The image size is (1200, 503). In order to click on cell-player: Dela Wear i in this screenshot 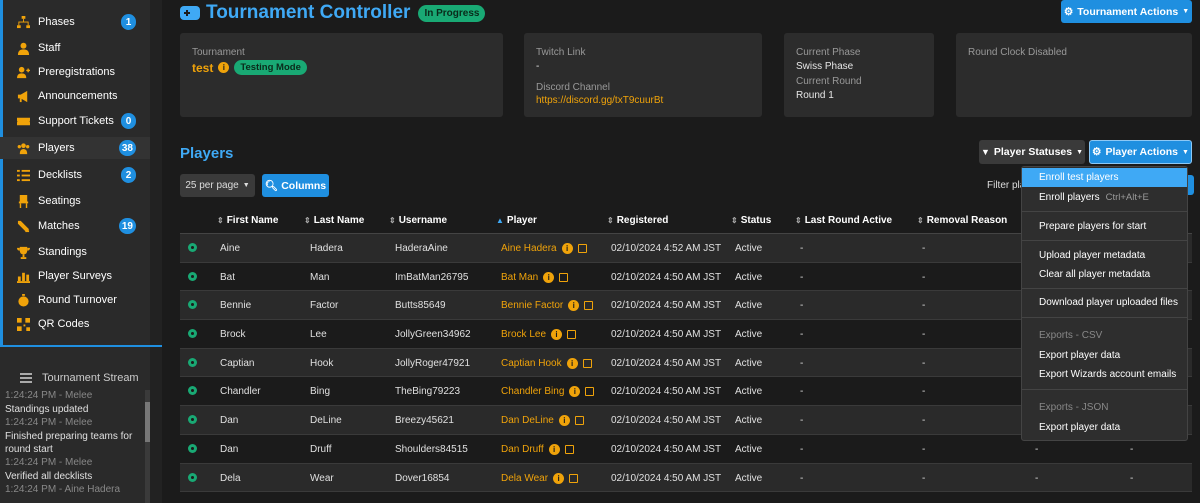, I will do `click(540, 478)`.